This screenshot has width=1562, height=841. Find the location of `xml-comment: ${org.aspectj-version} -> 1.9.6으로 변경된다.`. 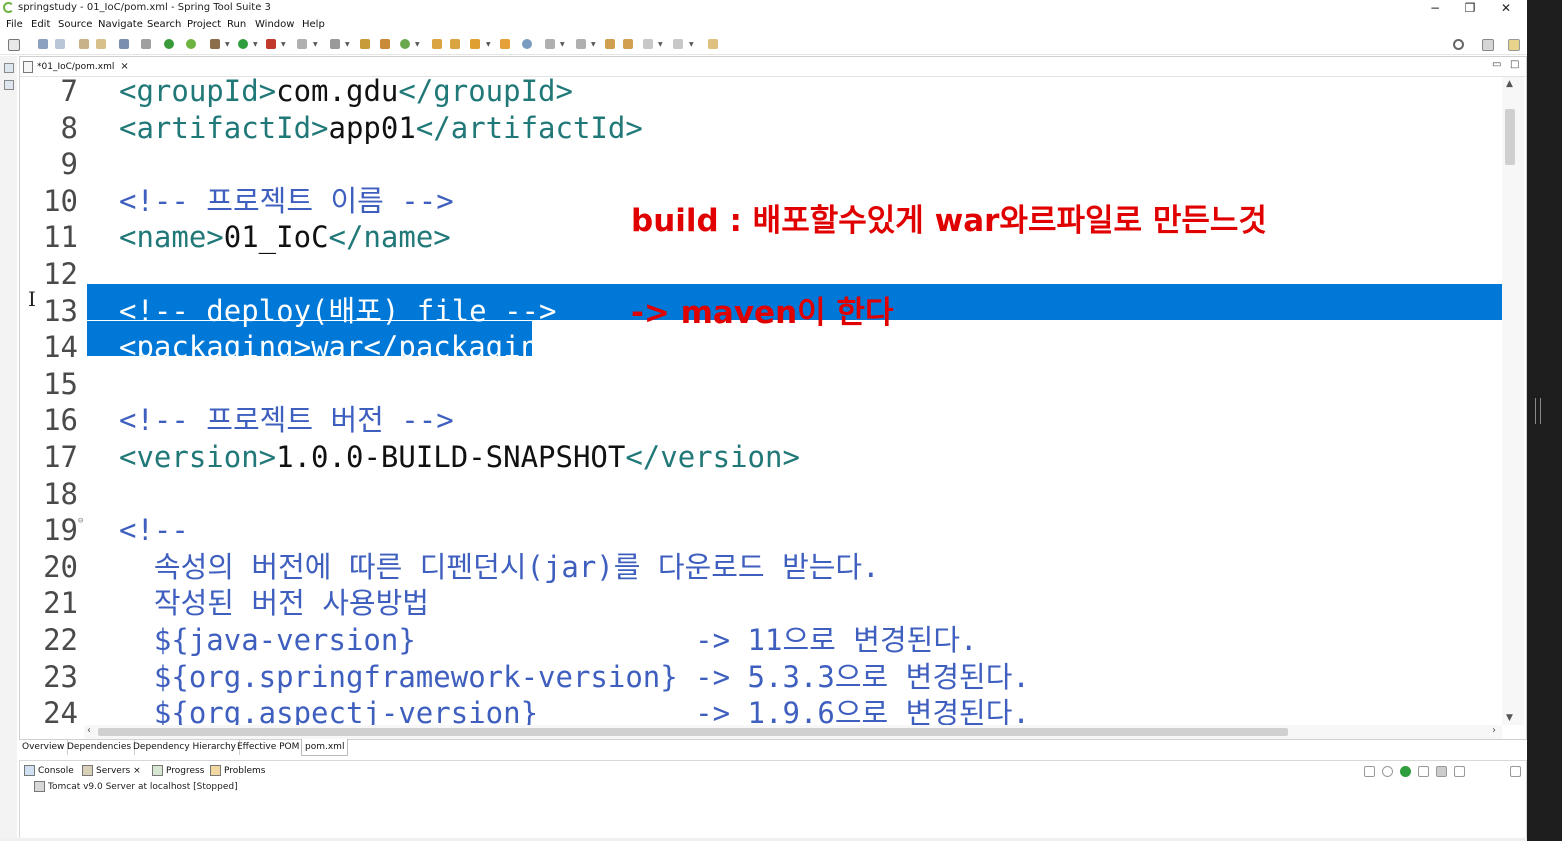

xml-comment: ${org.aspectj-version} -> 1.9.6으로 변경된다. is located at coordinates (574, 710).